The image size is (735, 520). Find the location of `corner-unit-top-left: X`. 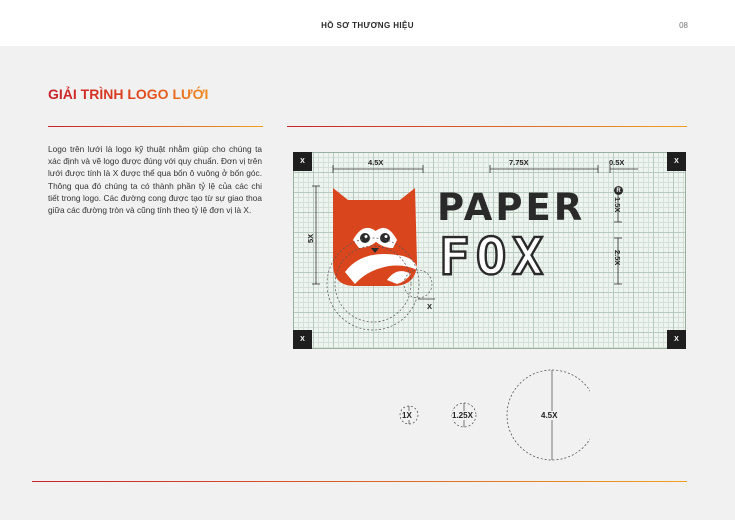

corner-unit-top-left: X is located at coordinates (302, 161).